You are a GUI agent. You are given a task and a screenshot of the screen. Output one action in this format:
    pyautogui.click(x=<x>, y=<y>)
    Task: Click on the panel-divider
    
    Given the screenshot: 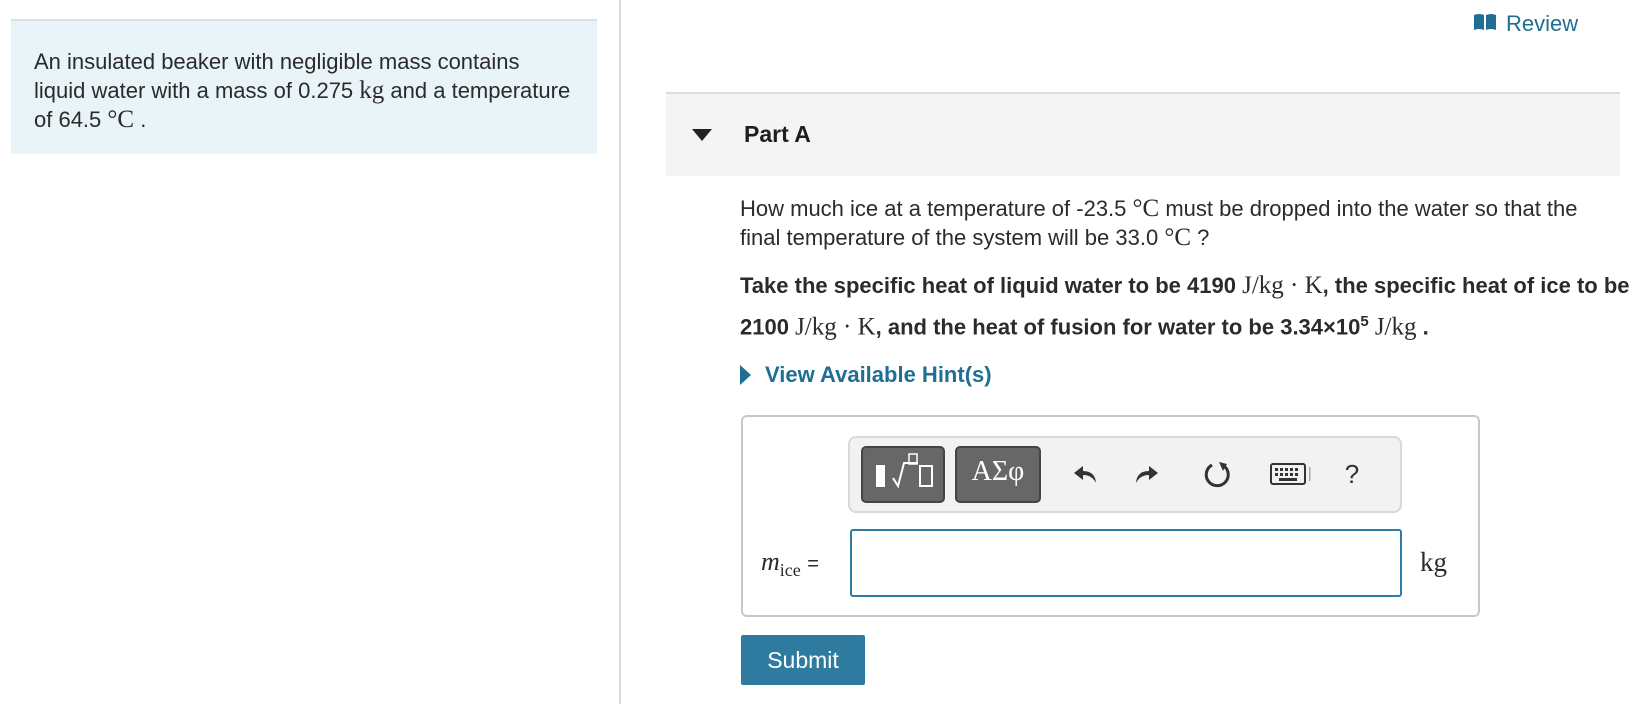 What is the action you would take?
    pyautogui.click(x=620, y=352)
    